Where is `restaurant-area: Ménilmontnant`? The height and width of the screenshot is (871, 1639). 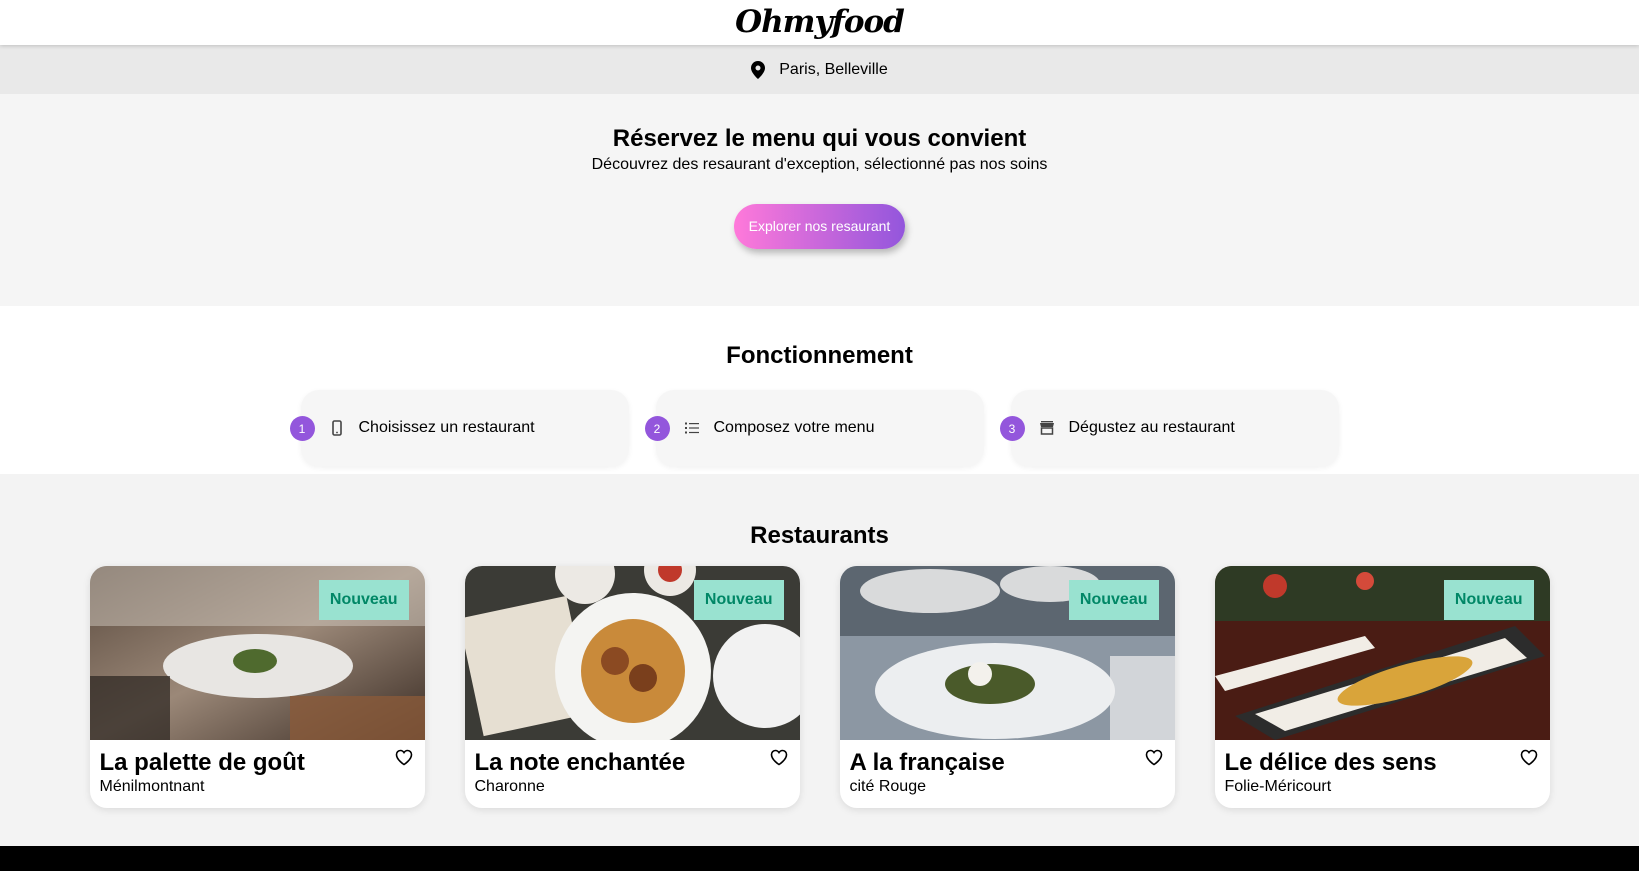 restaurant-area: Ménilmontnant is located at coordinates (152, 786).